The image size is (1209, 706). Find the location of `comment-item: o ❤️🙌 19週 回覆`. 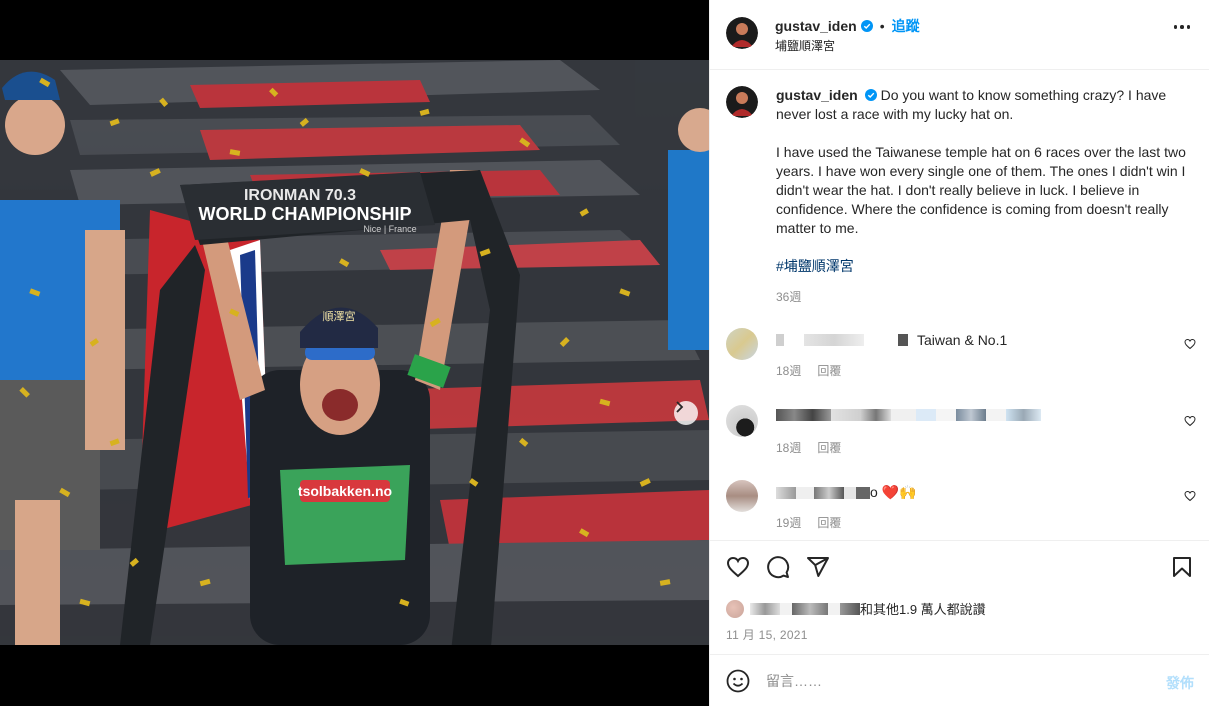

comment-item: o ❤️🙌 19週 回覆 is located at coordinates (961, 505).